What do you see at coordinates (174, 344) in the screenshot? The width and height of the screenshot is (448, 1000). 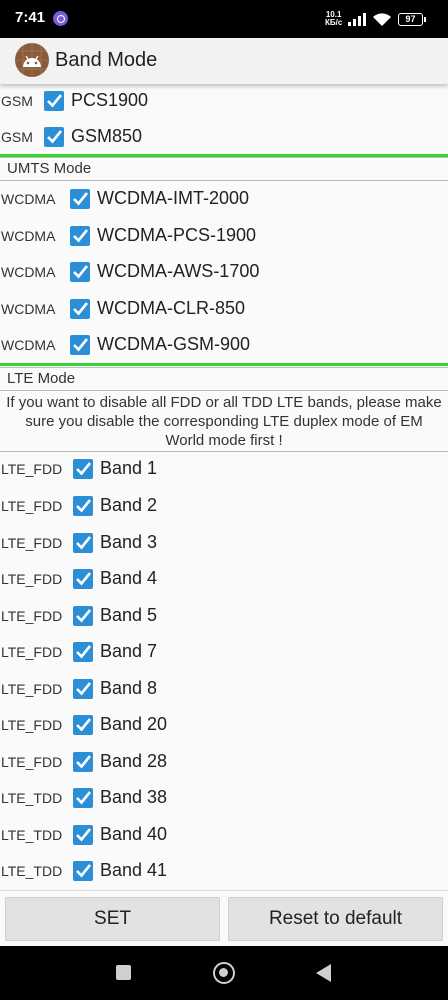 I see `band-name: WCDMA-GSM-900` at bounding box center [174, 344].